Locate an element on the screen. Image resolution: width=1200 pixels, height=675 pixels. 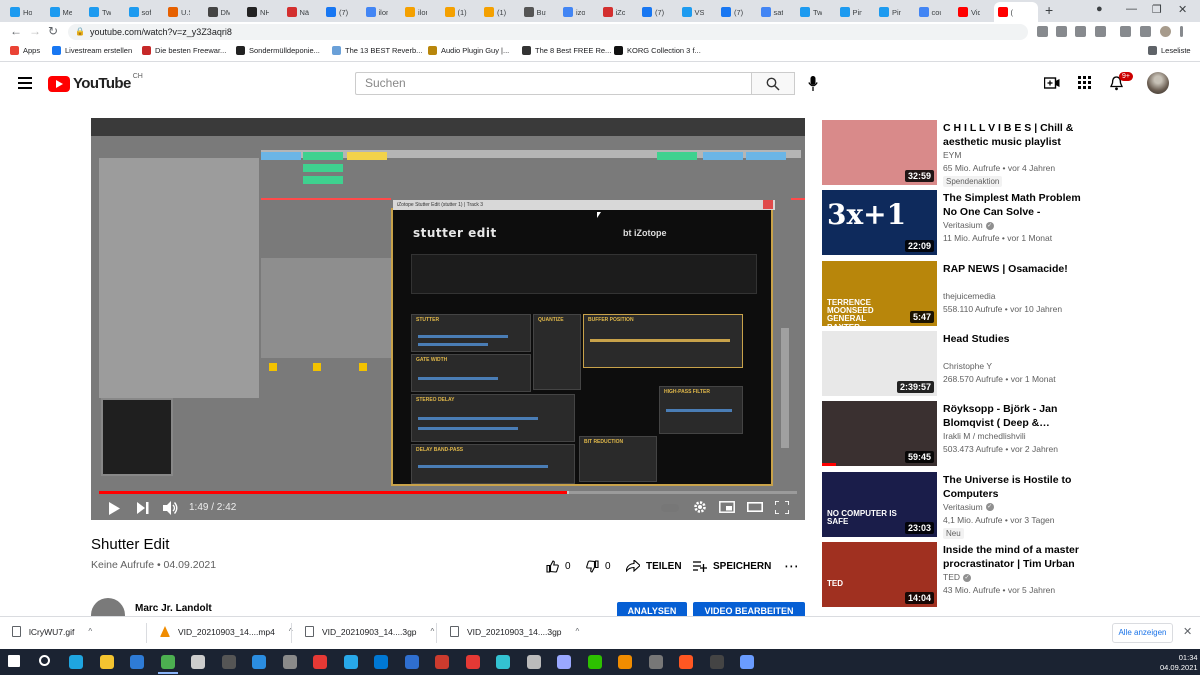
taskbar-file-explorer-icon is located at coordinates (106, 662).